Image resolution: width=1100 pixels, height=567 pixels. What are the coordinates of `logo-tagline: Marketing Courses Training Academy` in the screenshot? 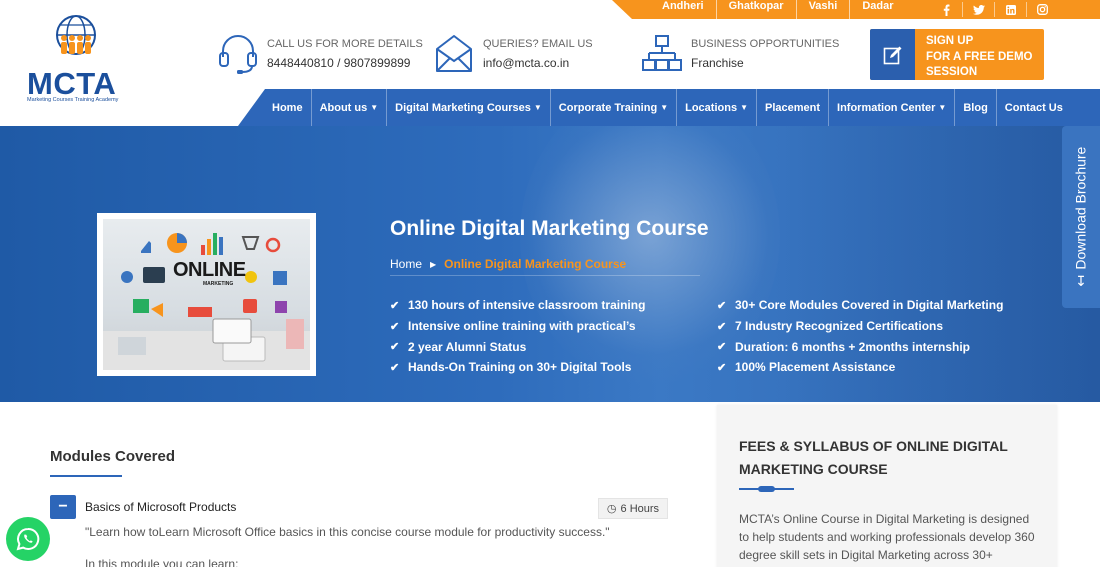 It's located at (73, 100).